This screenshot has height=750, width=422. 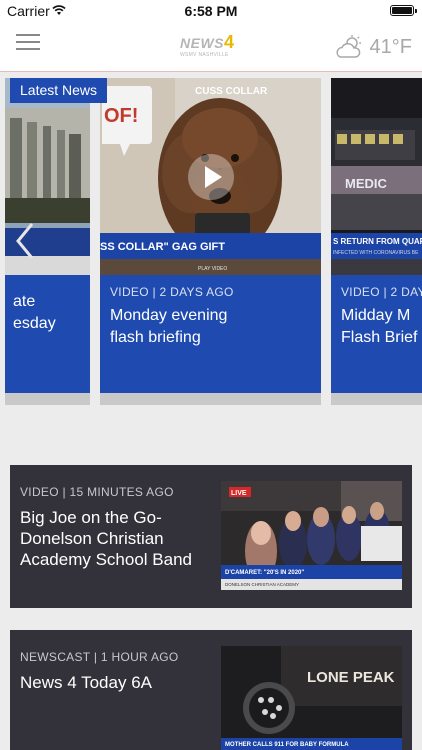 What do you see at coordinates (403, 10) in the screenshot?
I see `battery-icon` at bounding box center [403, 10].